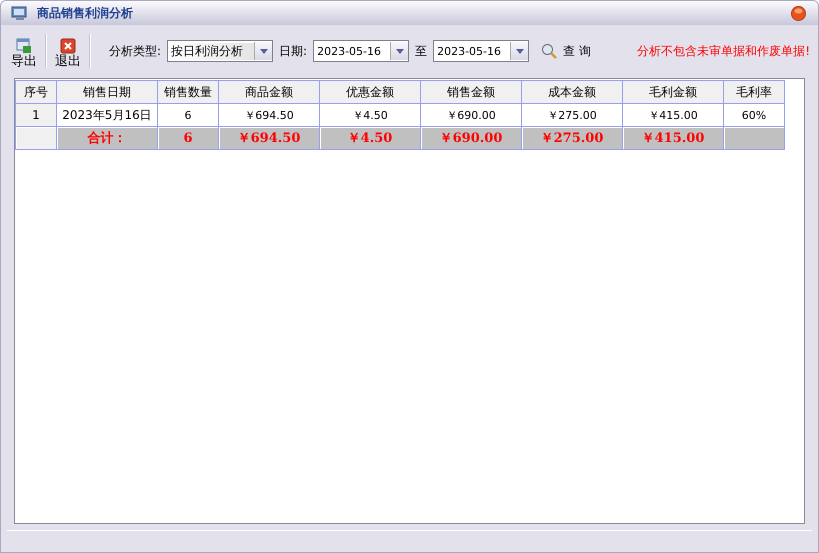 Image resolution: width=819 pixels, height=553 pixels. What do you see at coordinates (135, 51) in the screenshot?
I see `analysis-type-label: 分析类型:` at bounding box center [135, 51].